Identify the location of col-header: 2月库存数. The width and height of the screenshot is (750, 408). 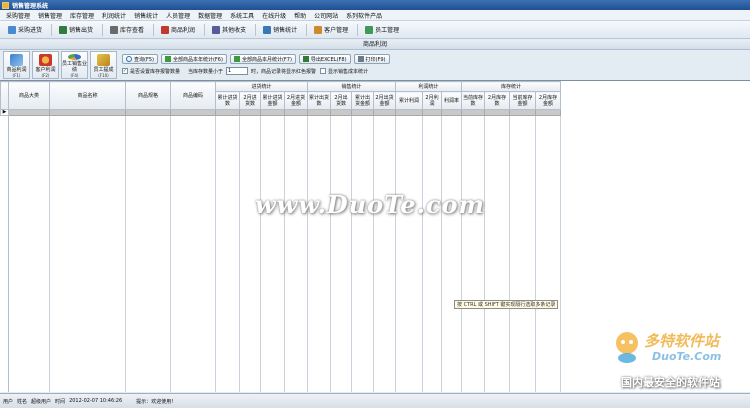
(497, 100).